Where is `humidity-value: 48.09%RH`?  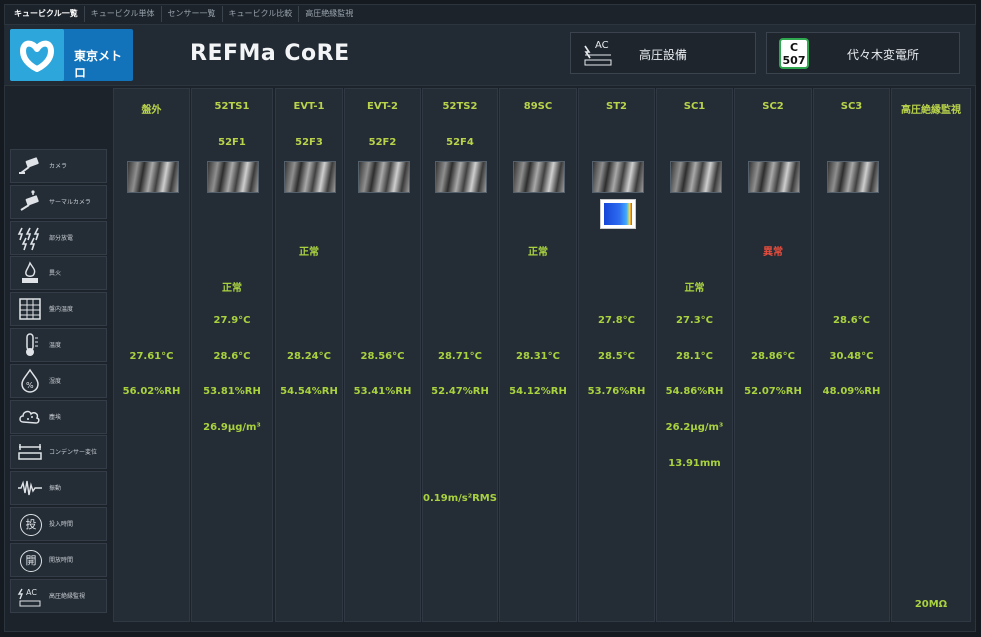 humidity-value: 48.09%RH is located at coordinates (851, 391).